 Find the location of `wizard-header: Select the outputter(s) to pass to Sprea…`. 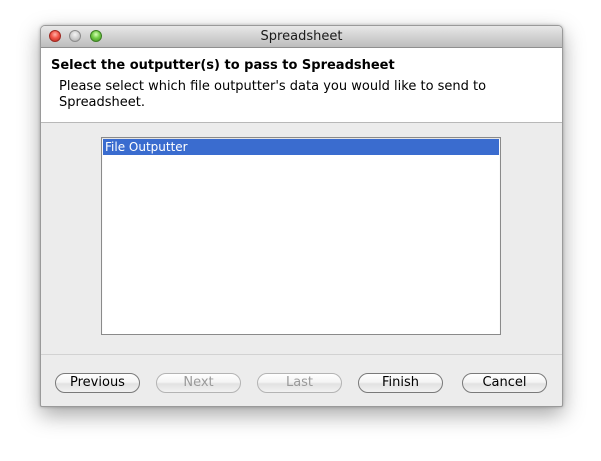

wizard-header: Select the outputter(s) to pass to Sprea… is located at coordinates (301, 85).